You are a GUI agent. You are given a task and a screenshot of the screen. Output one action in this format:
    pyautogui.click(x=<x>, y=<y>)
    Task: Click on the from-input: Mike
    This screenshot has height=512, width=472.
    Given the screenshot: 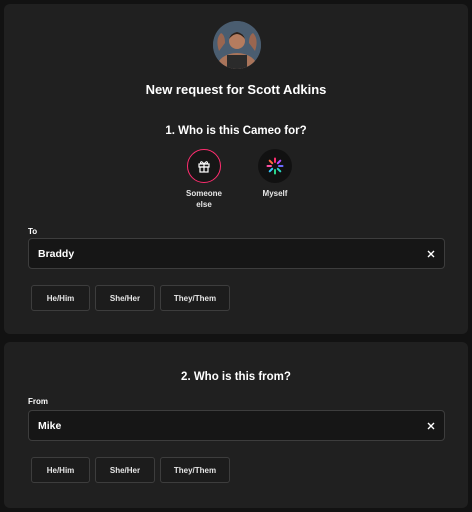 What is the action you would take?
    pyautogui.click(x=236, y=425)
    